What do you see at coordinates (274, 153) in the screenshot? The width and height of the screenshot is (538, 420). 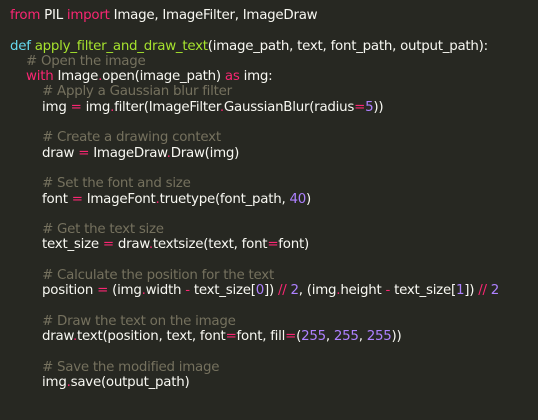 I see `code-line: draw = ImageDraw.Draw(img)` at bounding box center [274, 153].